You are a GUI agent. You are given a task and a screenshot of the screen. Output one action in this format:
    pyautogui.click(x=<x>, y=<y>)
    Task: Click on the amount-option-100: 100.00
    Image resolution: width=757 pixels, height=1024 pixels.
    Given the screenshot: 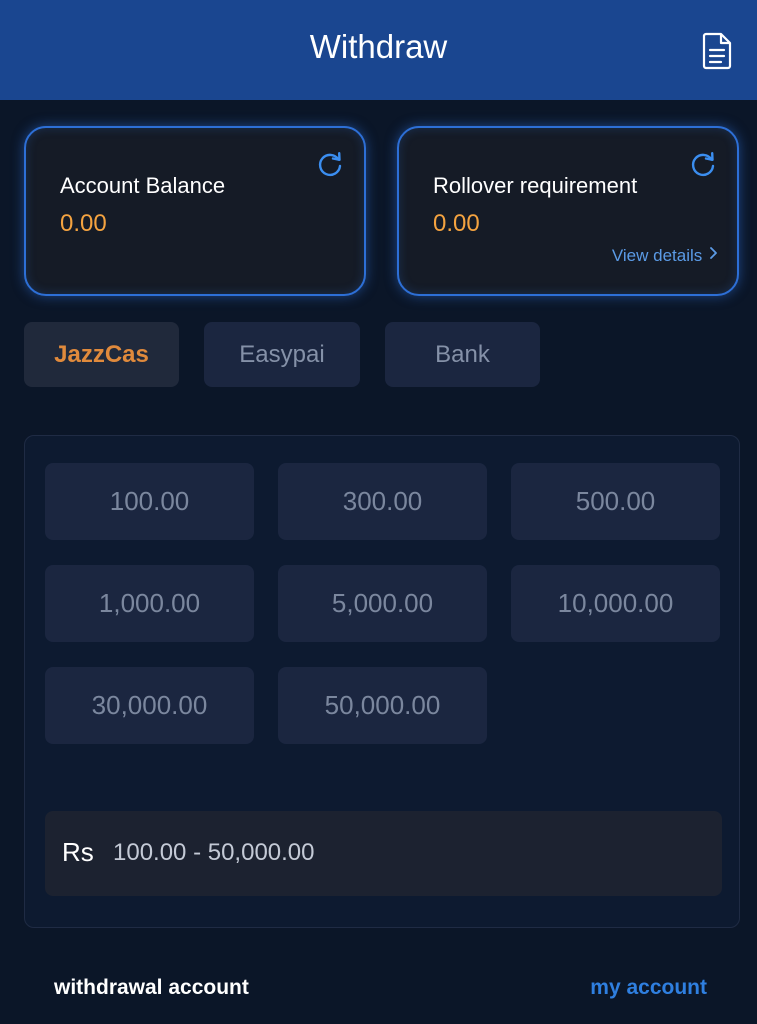 What is the action you would take?
    pyautogui.click(x=149, y=501)
    